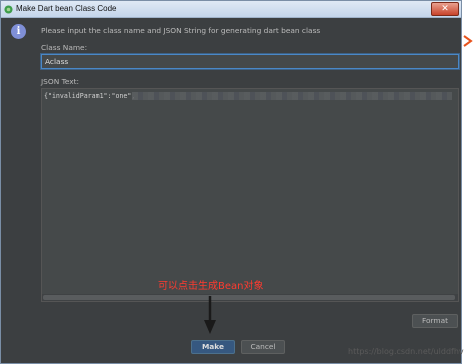  Describe the element at coordinates (66, 8) in the screenshot. I see `window-title: Make Dart bean Class Code` at that location.